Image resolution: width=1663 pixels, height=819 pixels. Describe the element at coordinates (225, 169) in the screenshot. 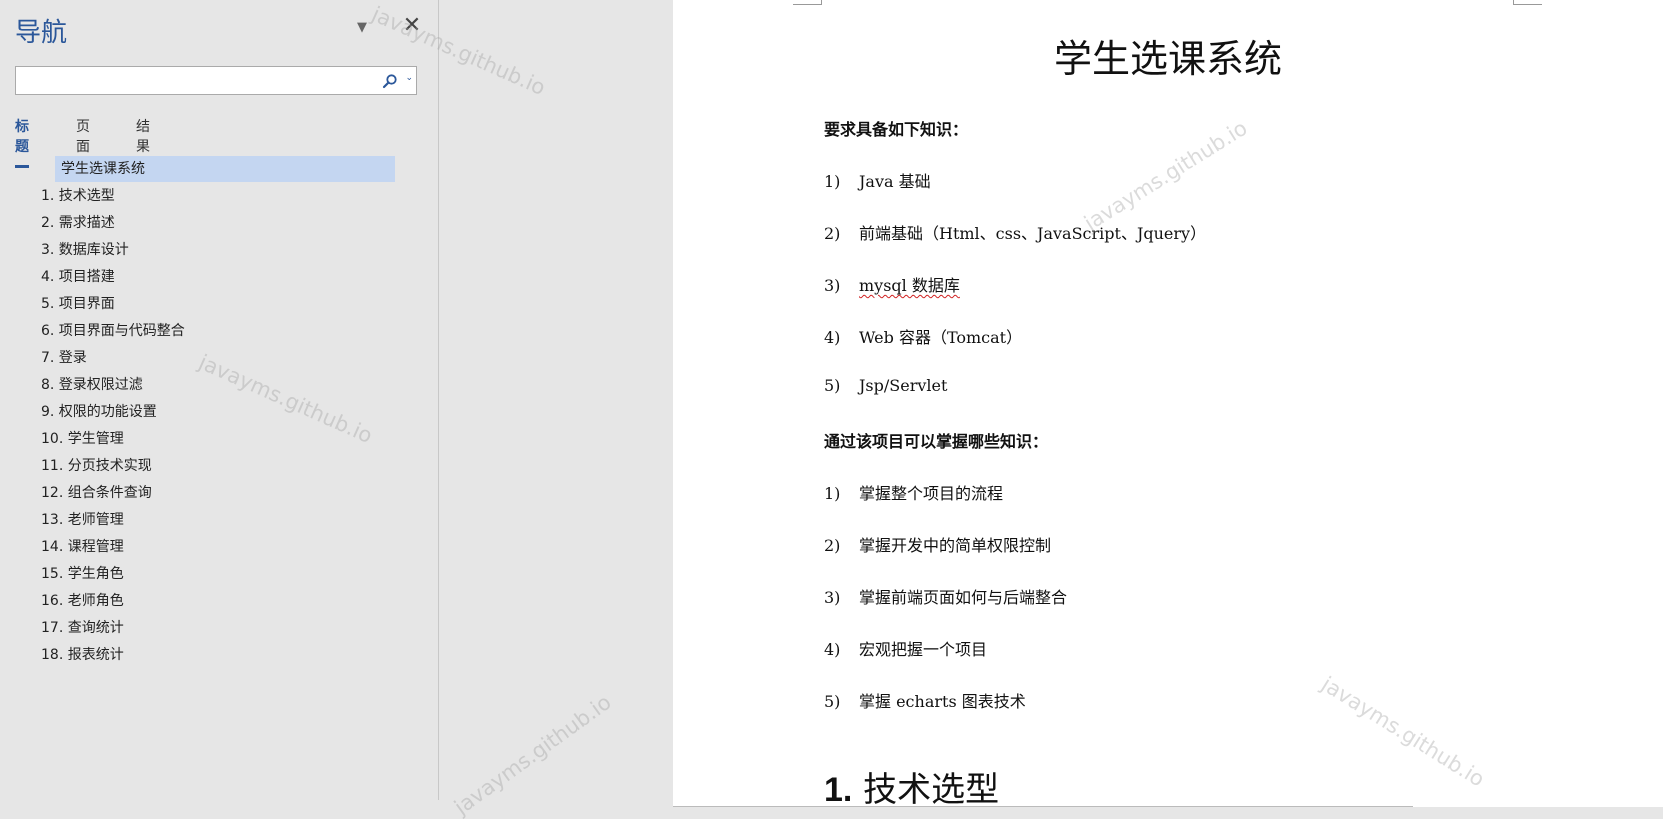

I see `heading-item-selected: 学生选课系统` at that location.